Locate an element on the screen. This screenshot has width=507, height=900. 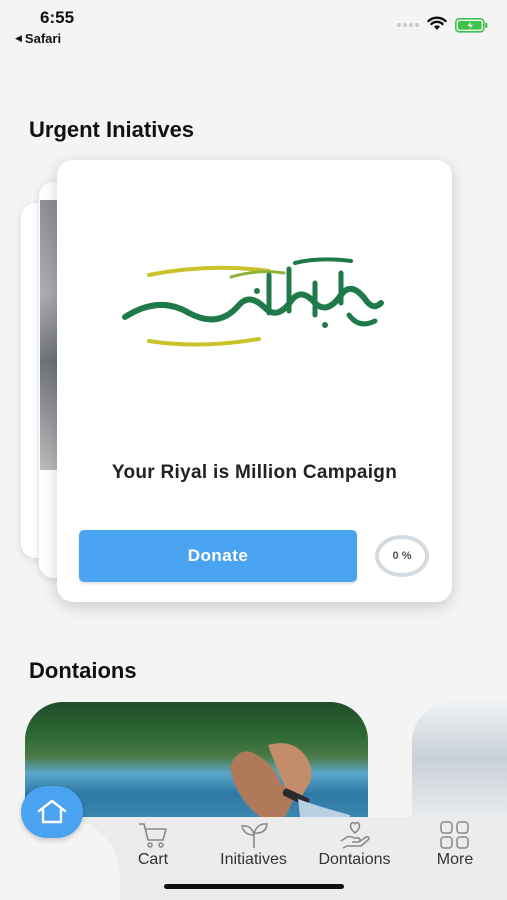
progress-percent: 0 % is located at coordinates (402, 556).